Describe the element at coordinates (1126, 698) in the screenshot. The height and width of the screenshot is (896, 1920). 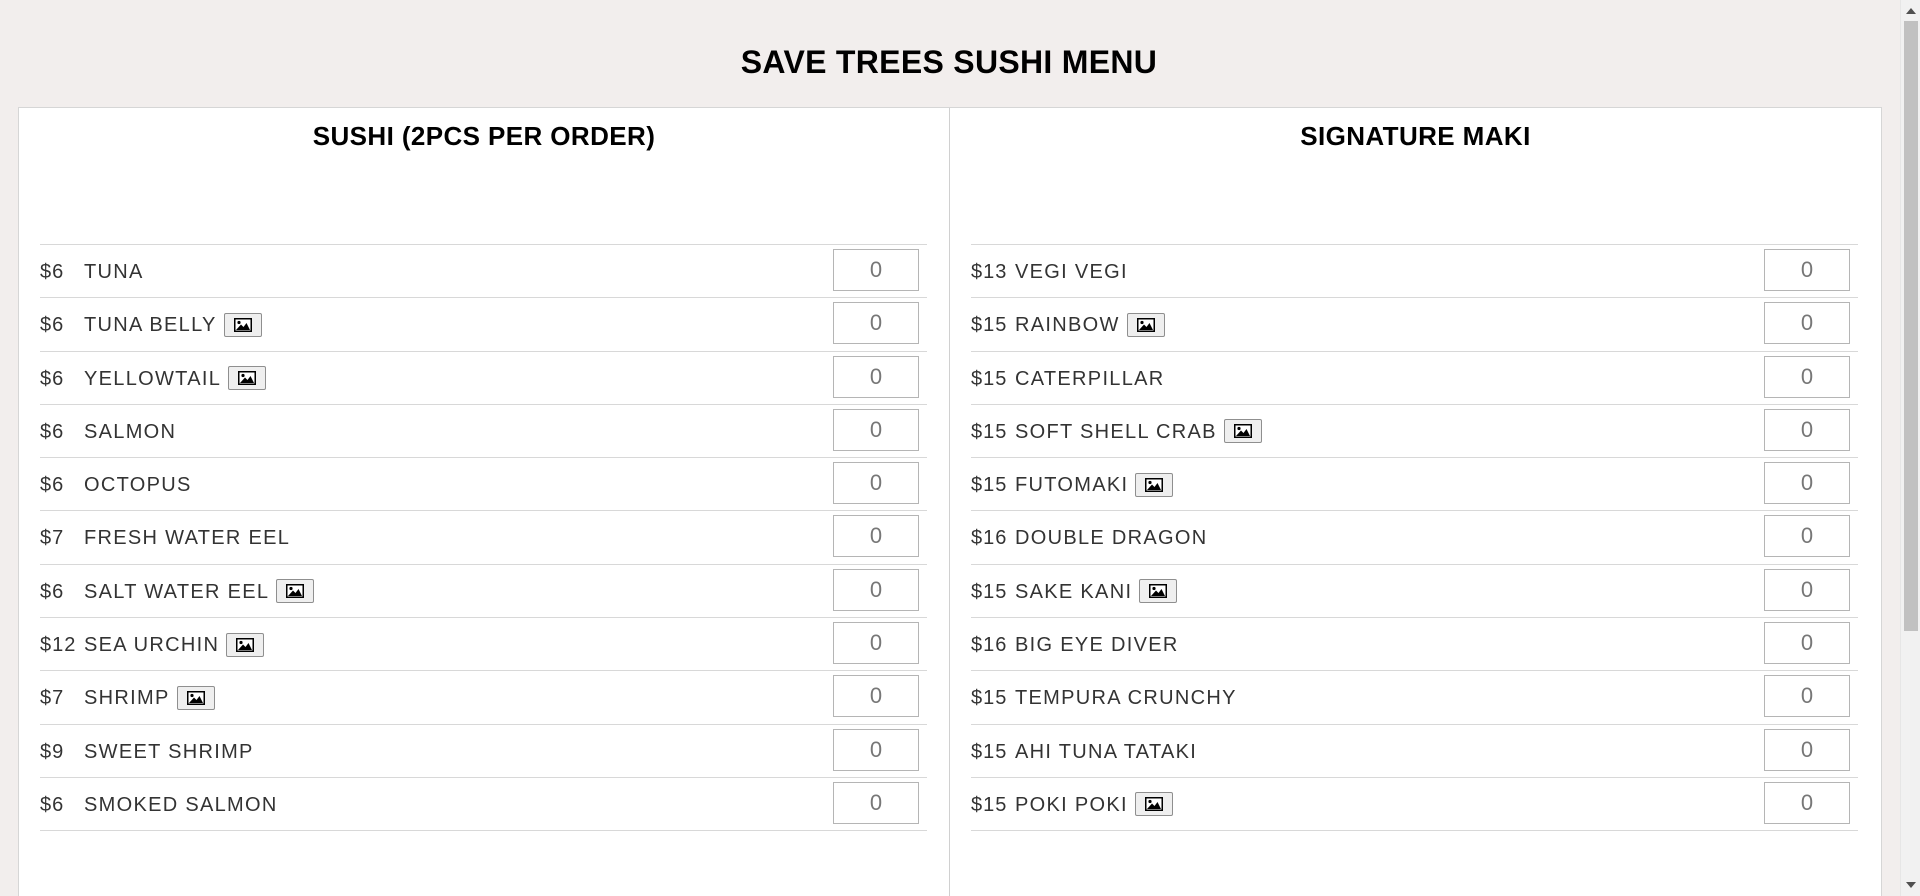
I see `item-name: TEMPURA CRUNCHY` at that location.